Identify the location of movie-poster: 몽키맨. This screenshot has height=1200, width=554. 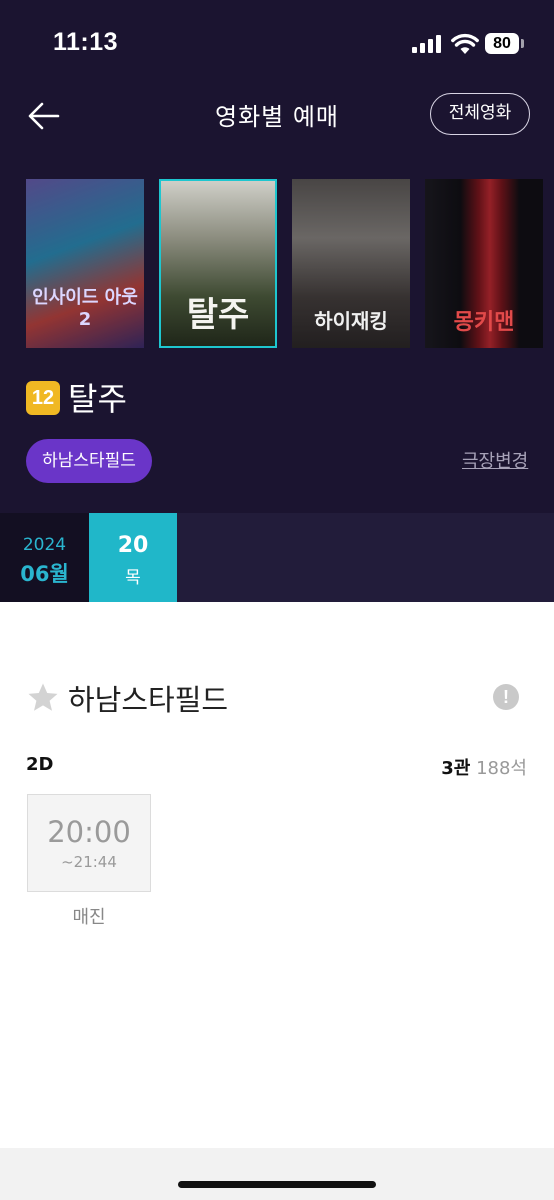
(484, 263).